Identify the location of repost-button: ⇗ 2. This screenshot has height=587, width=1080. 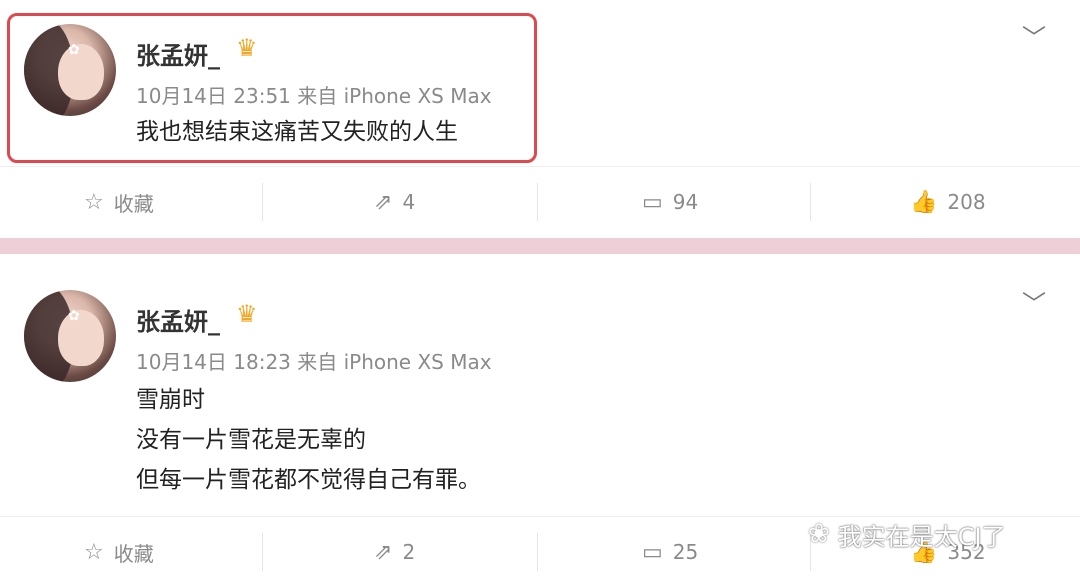
(394, 552).